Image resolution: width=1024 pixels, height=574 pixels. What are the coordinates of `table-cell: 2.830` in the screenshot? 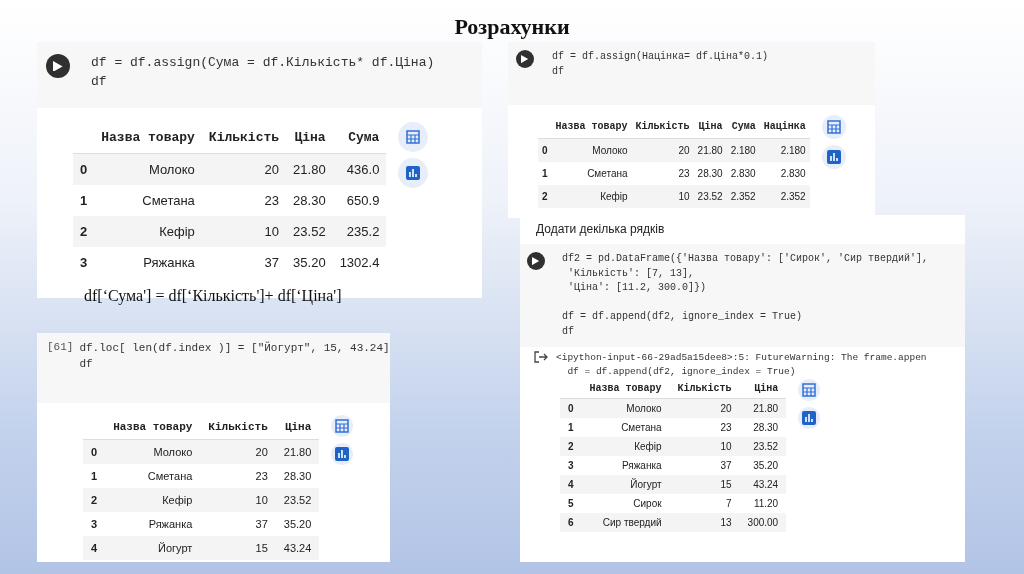 It's located at (784, 173).